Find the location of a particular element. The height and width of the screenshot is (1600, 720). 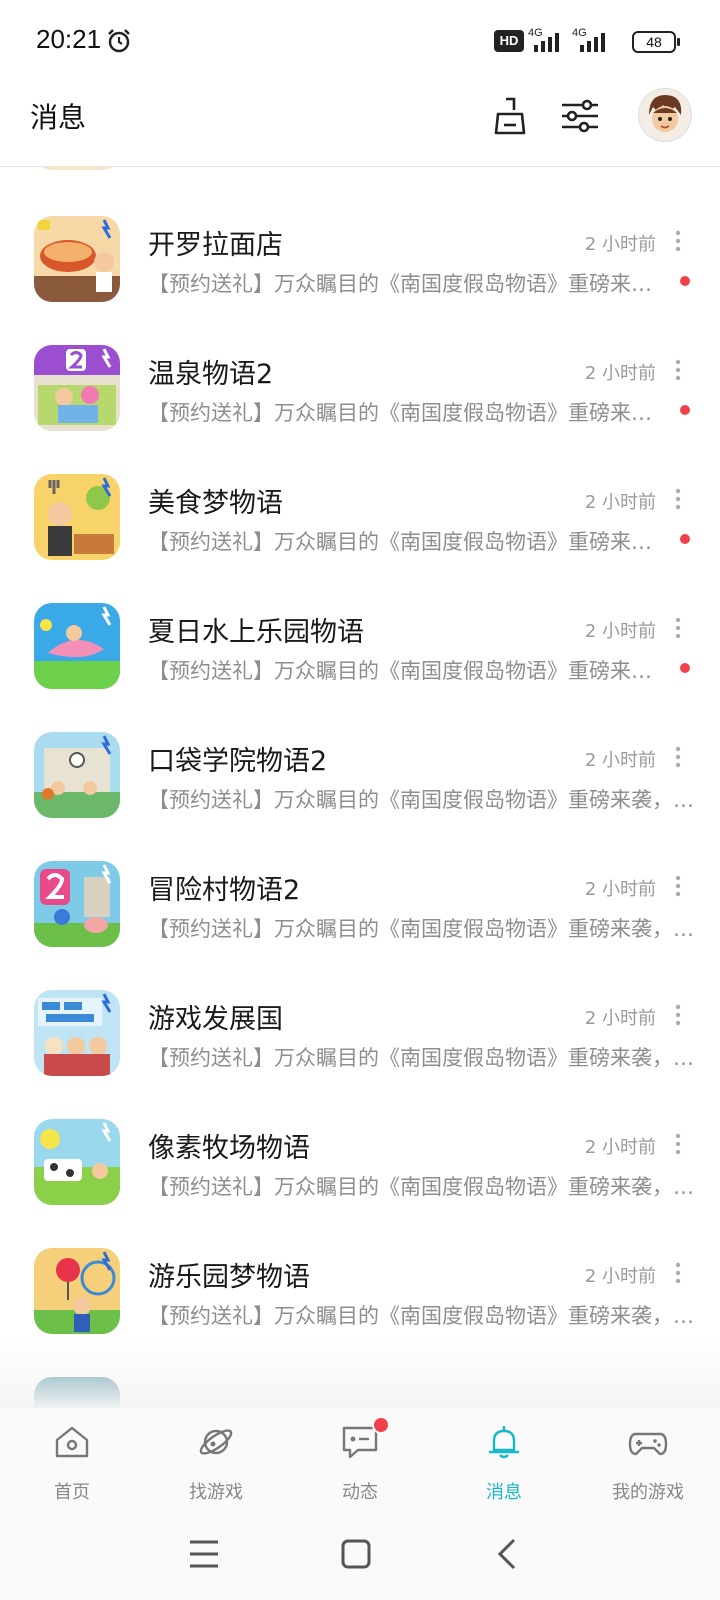

pocket-academy-game-icon is located at coordinates (77, 775).